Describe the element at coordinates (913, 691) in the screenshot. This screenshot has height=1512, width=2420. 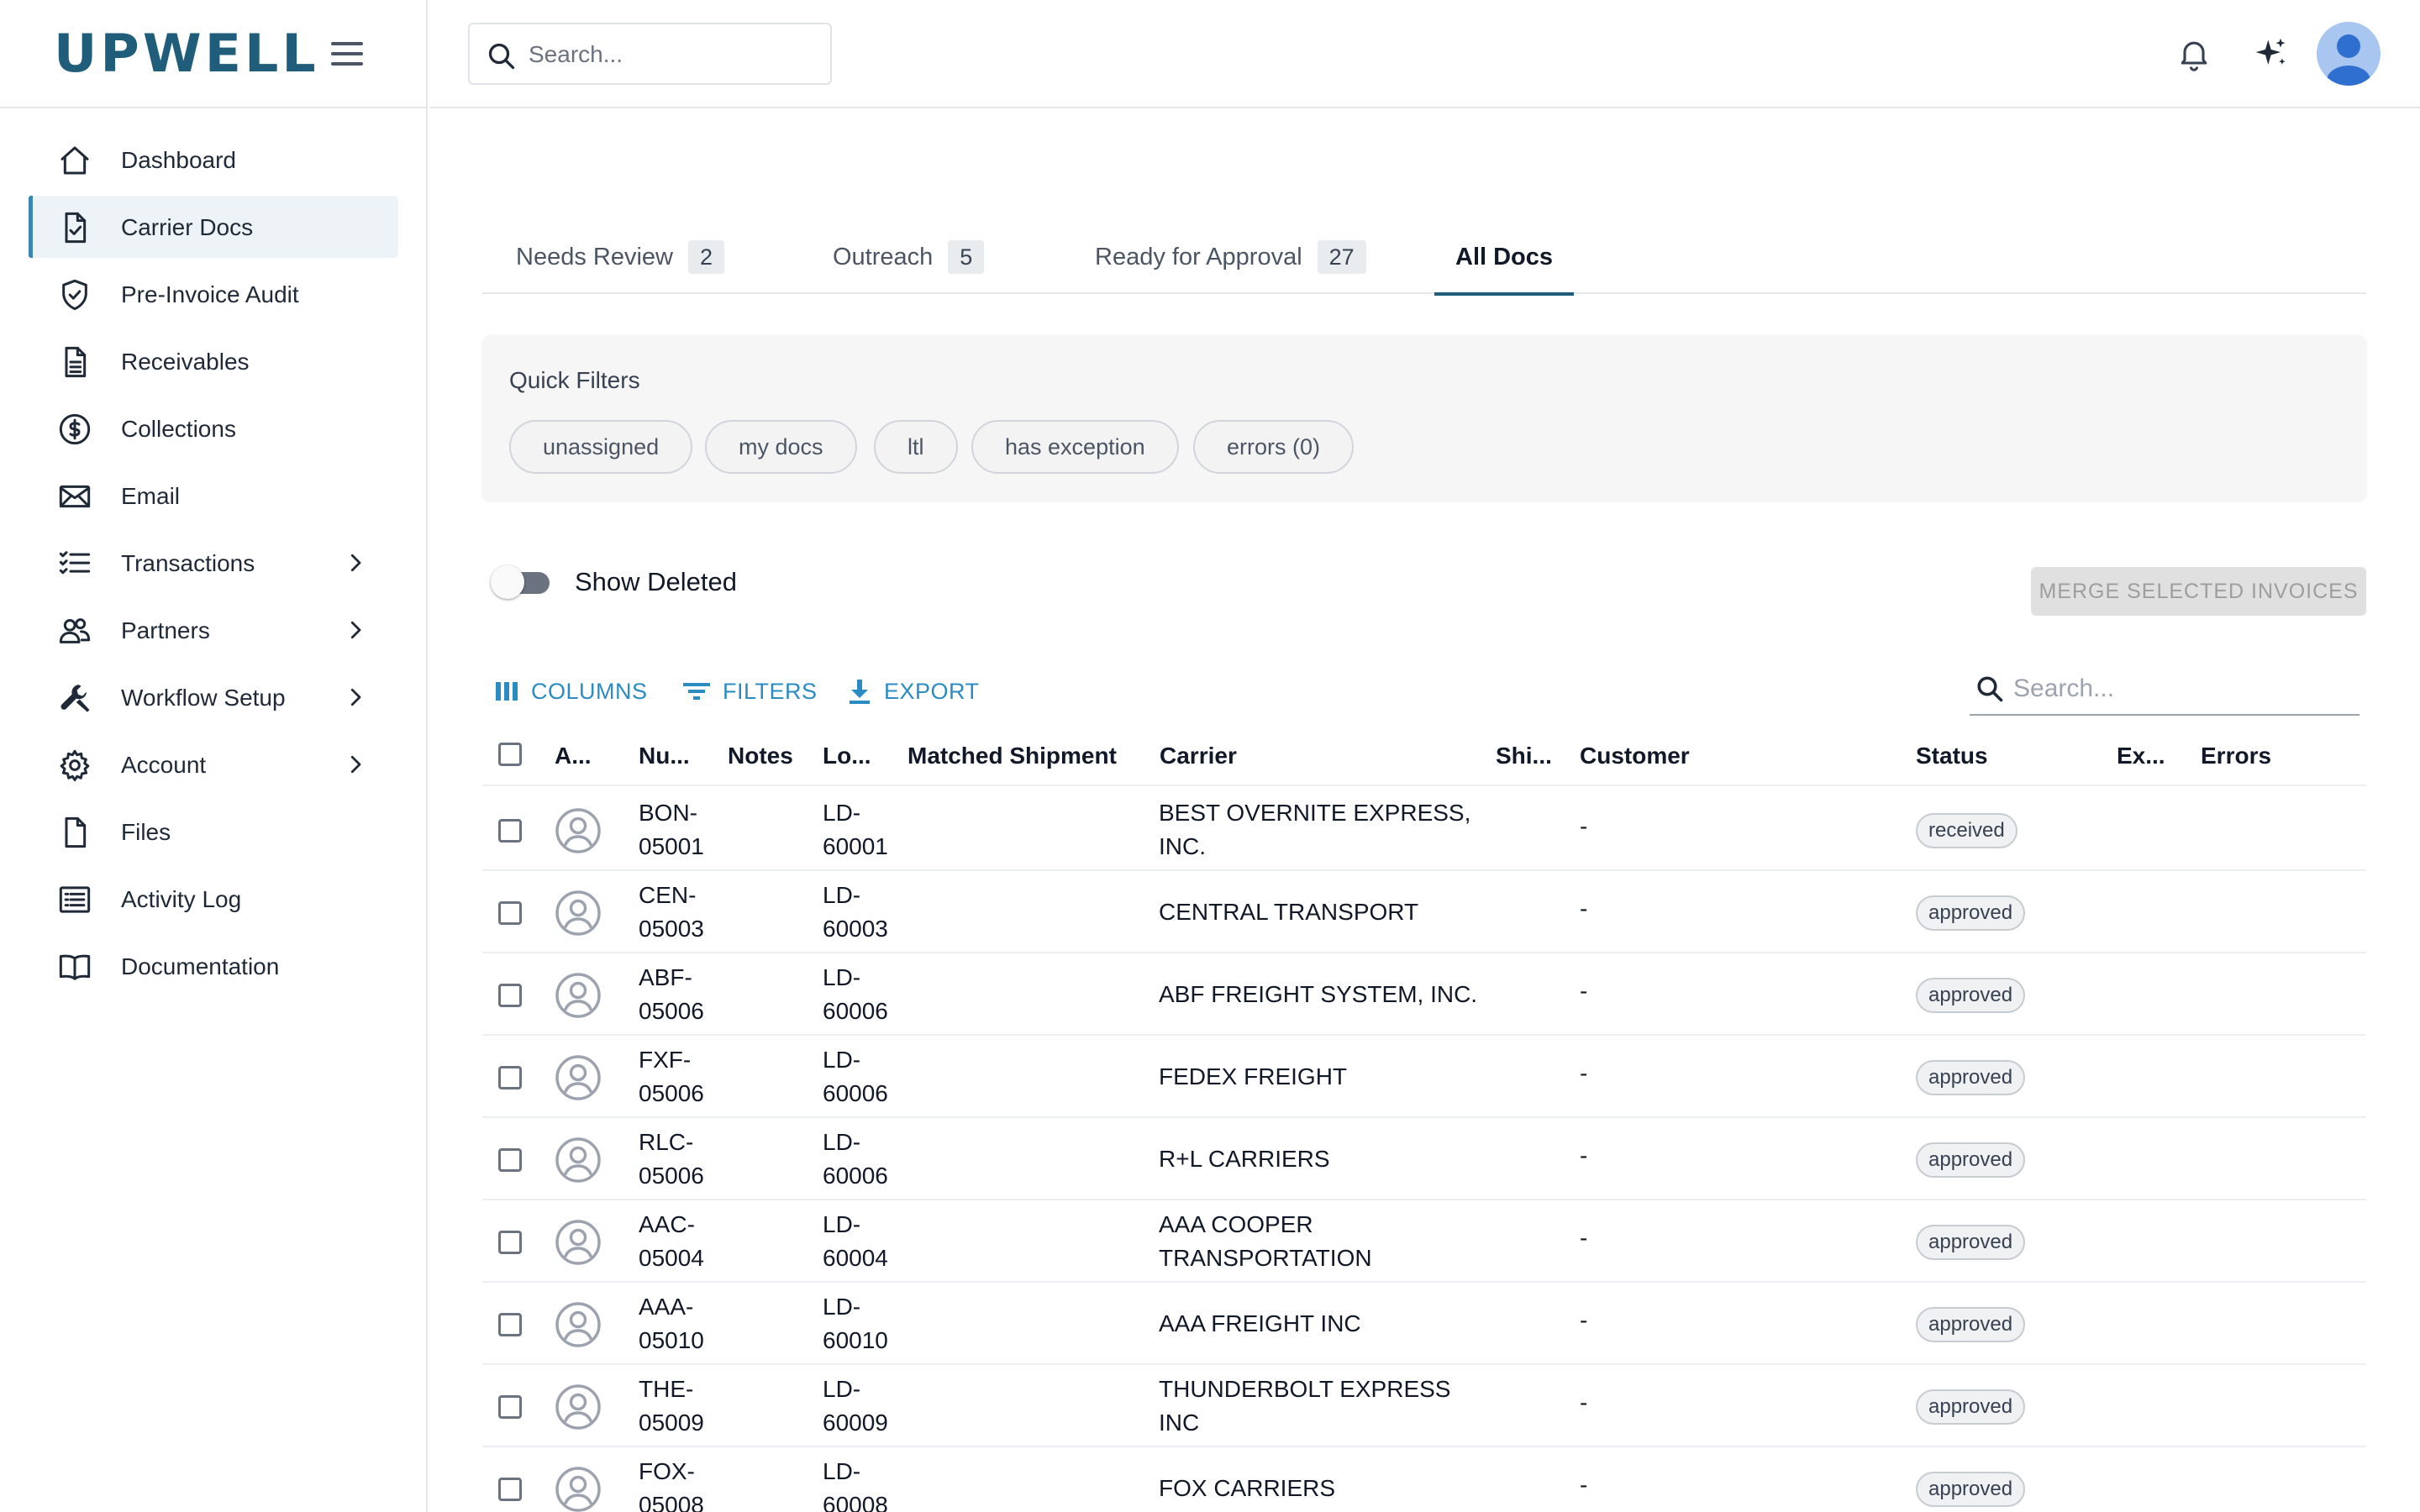
I see `export-button: EXPORT` at that location.